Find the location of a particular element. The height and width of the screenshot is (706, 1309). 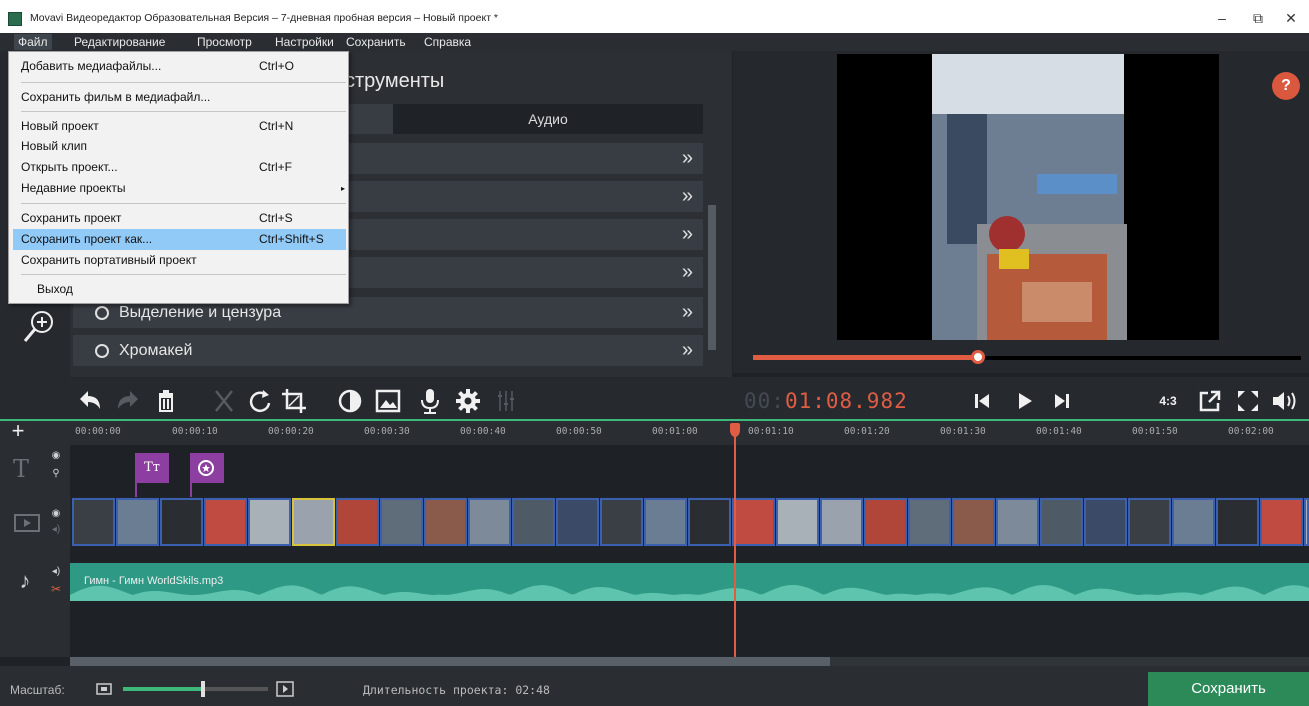

menu-edit: Редактирование is located at coordinates (119, 42).